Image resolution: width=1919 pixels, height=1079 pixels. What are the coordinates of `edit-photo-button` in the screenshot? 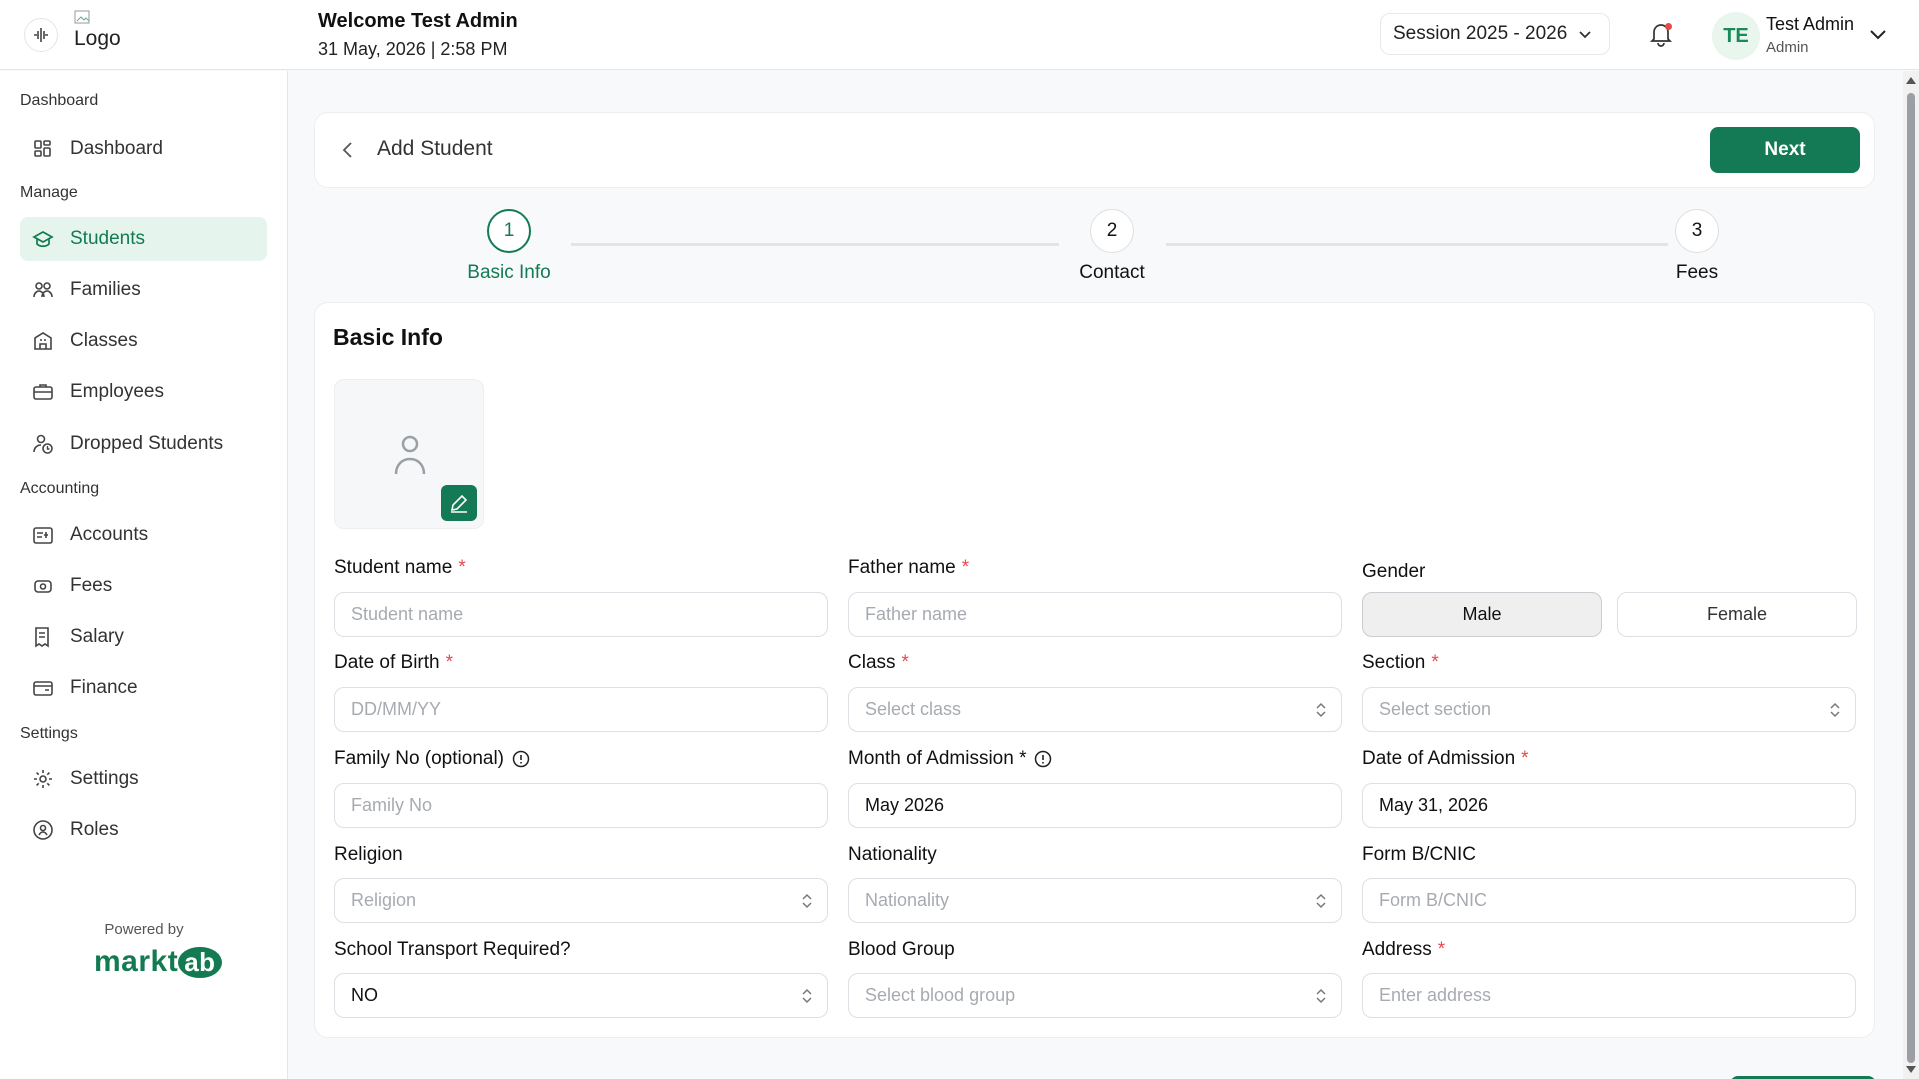 It's located at (459, 503).